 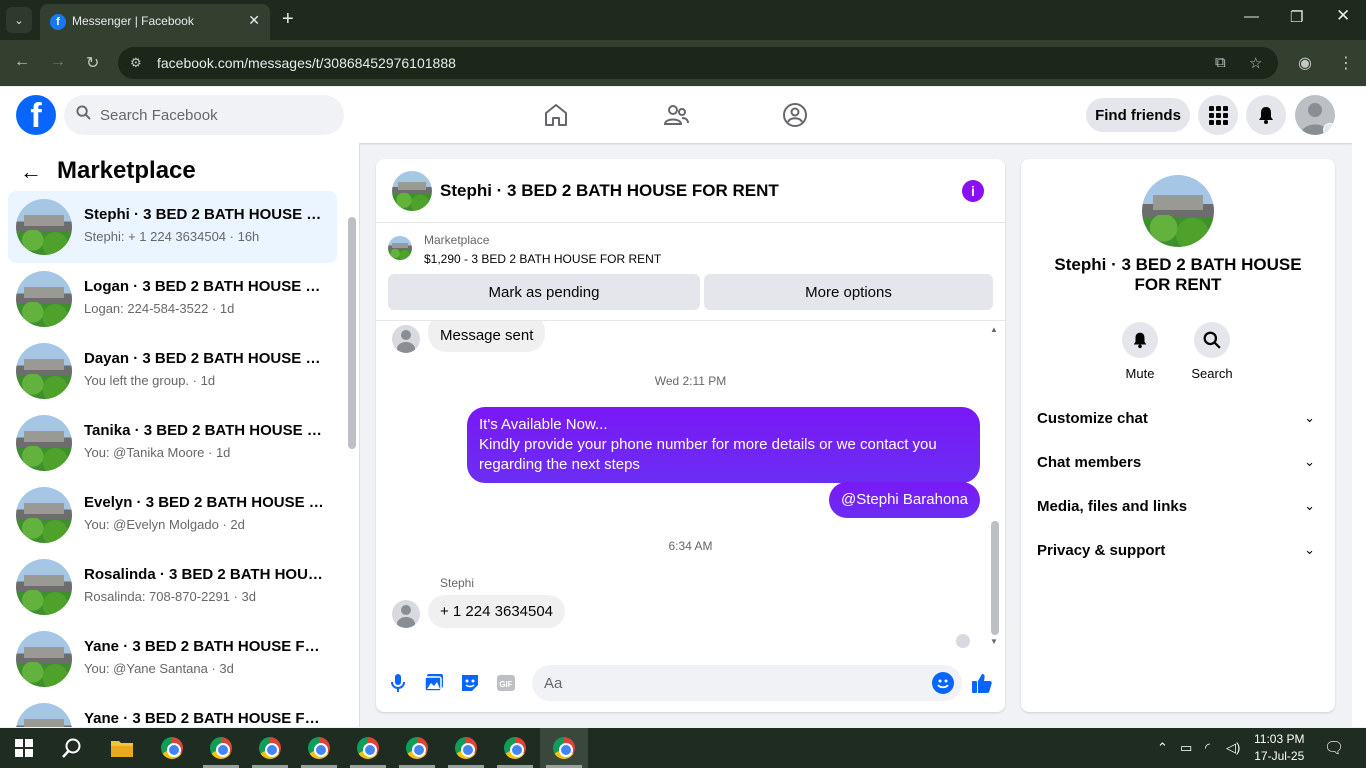 What do you see at coordinates (155, 22) in the screenshot?
I see `browser-tab: f Messenger | Facebook ✕` at bounding box center [155, 22].